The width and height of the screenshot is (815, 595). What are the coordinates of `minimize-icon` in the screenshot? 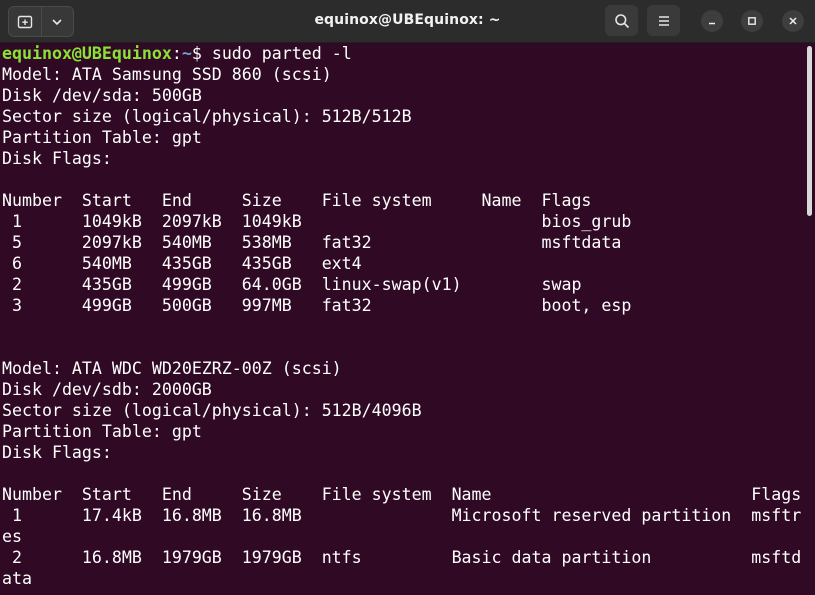 It's located at (712, 21).